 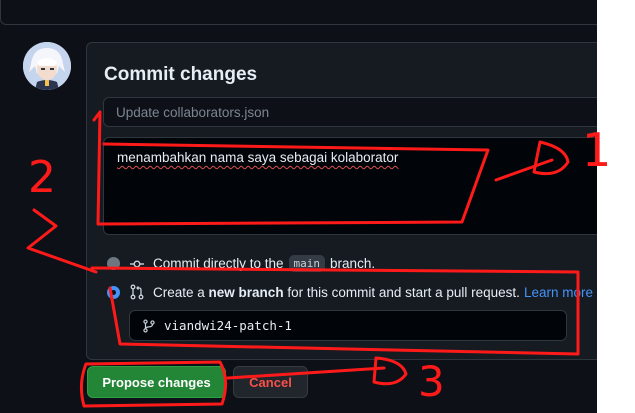 What do you see at coordinates (42, 177) in the screenshot?
I see `annotation-mark-2: 2` at bounding box center [42, 177].